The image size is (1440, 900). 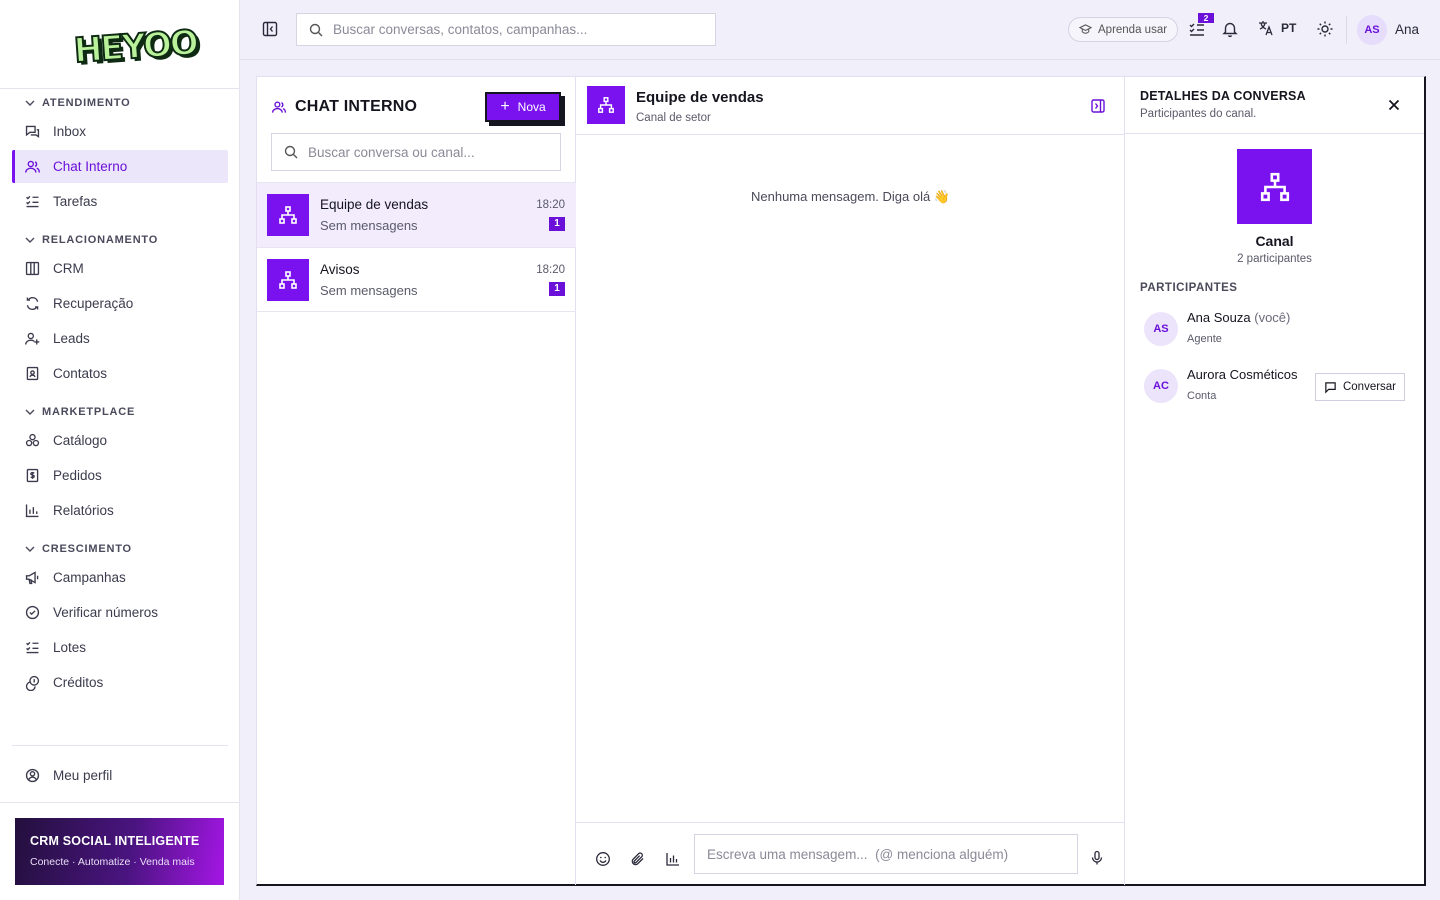 What do you see at coordinates (120, 268) in the screenshot?
I see `sidebar-item-crm: CRM` at bounding box center [120, 268].